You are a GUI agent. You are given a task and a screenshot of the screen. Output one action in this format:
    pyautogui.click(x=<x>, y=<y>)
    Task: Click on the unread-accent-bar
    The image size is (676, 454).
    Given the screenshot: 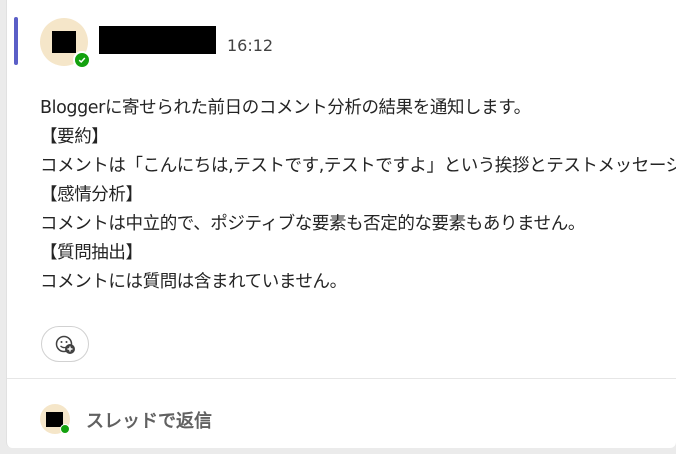 What is the action you would take?
    pyautogui.click(x=16, y=41)
    